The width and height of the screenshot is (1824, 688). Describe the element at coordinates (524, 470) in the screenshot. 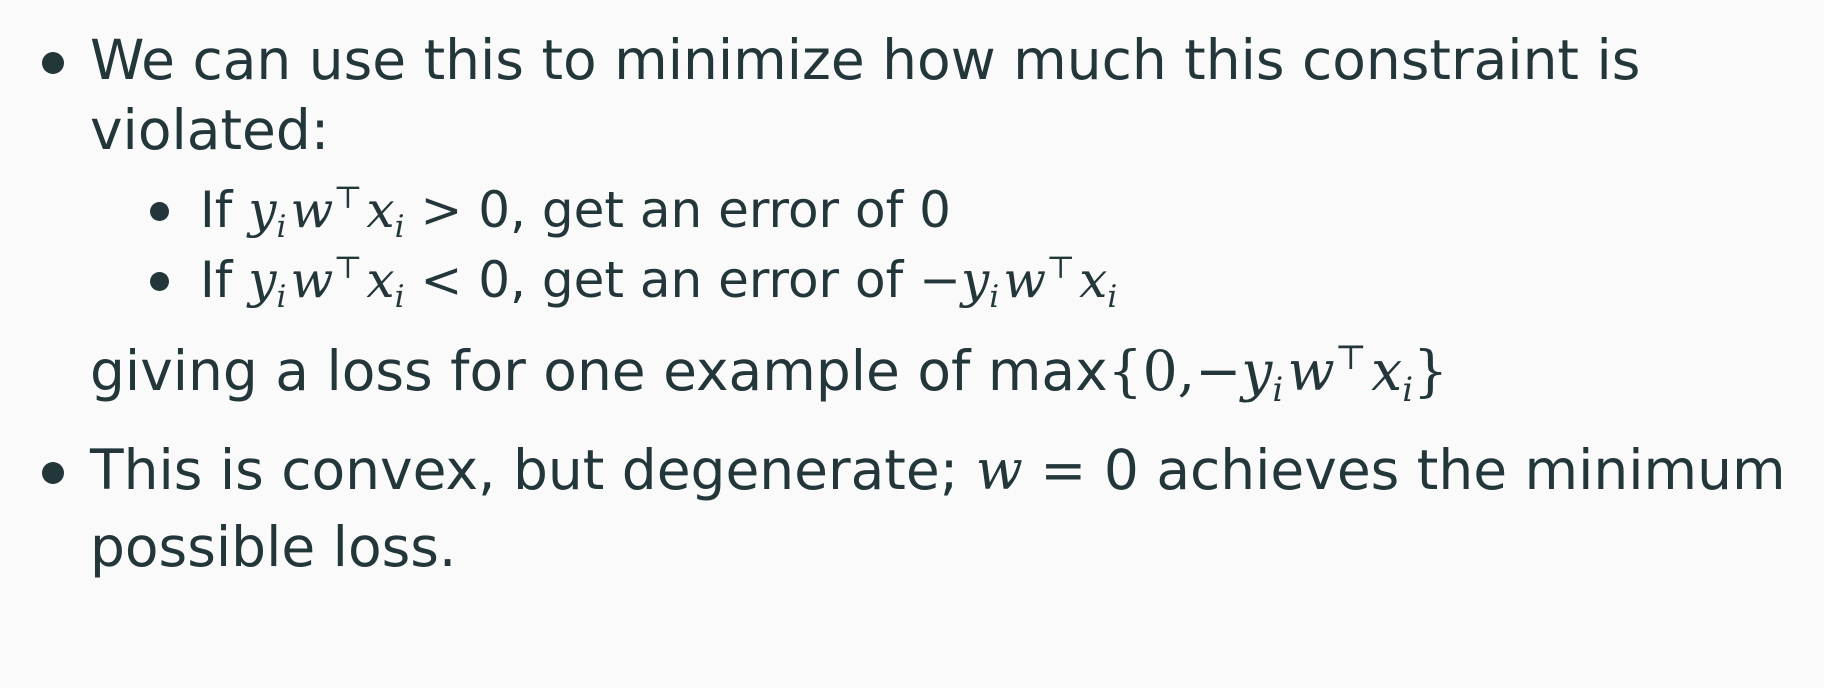

I see `bullet-text-lead: This is convex, but degenerate;` at that location.